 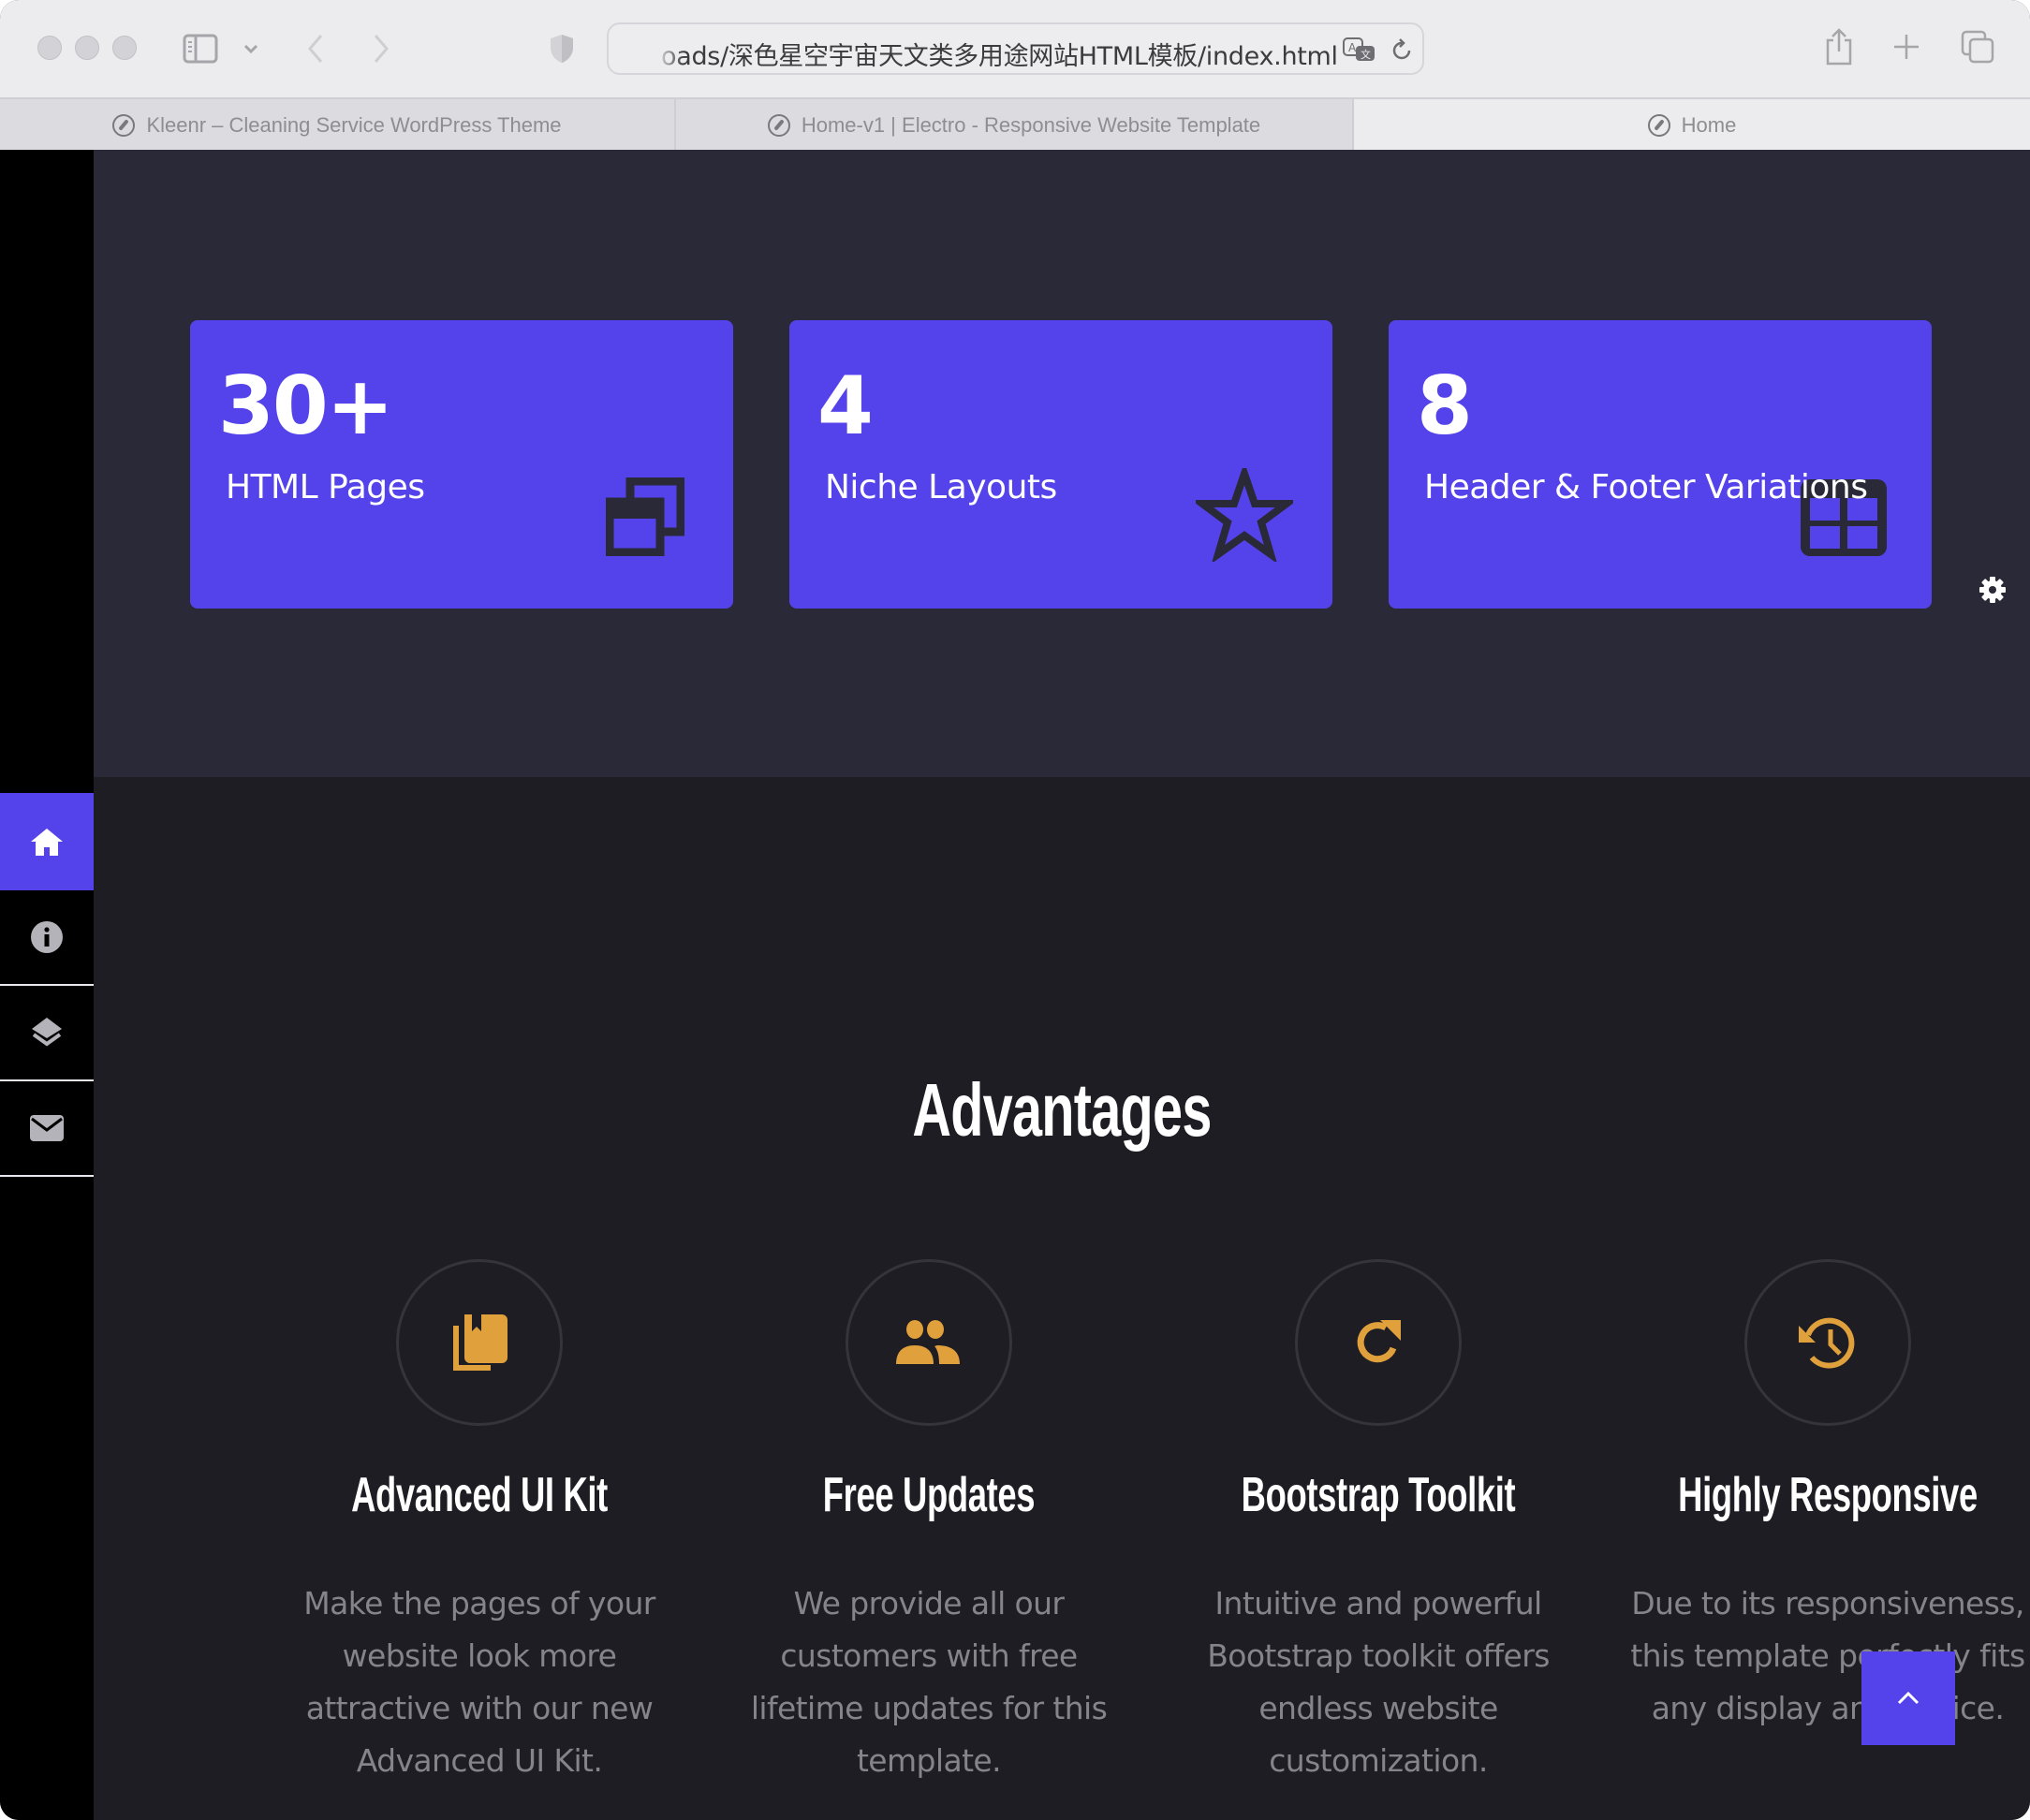 What do you see at coordinates (1839, 46) in the screenshot?
I see `share-icon` at bounding box center [1839, 46].